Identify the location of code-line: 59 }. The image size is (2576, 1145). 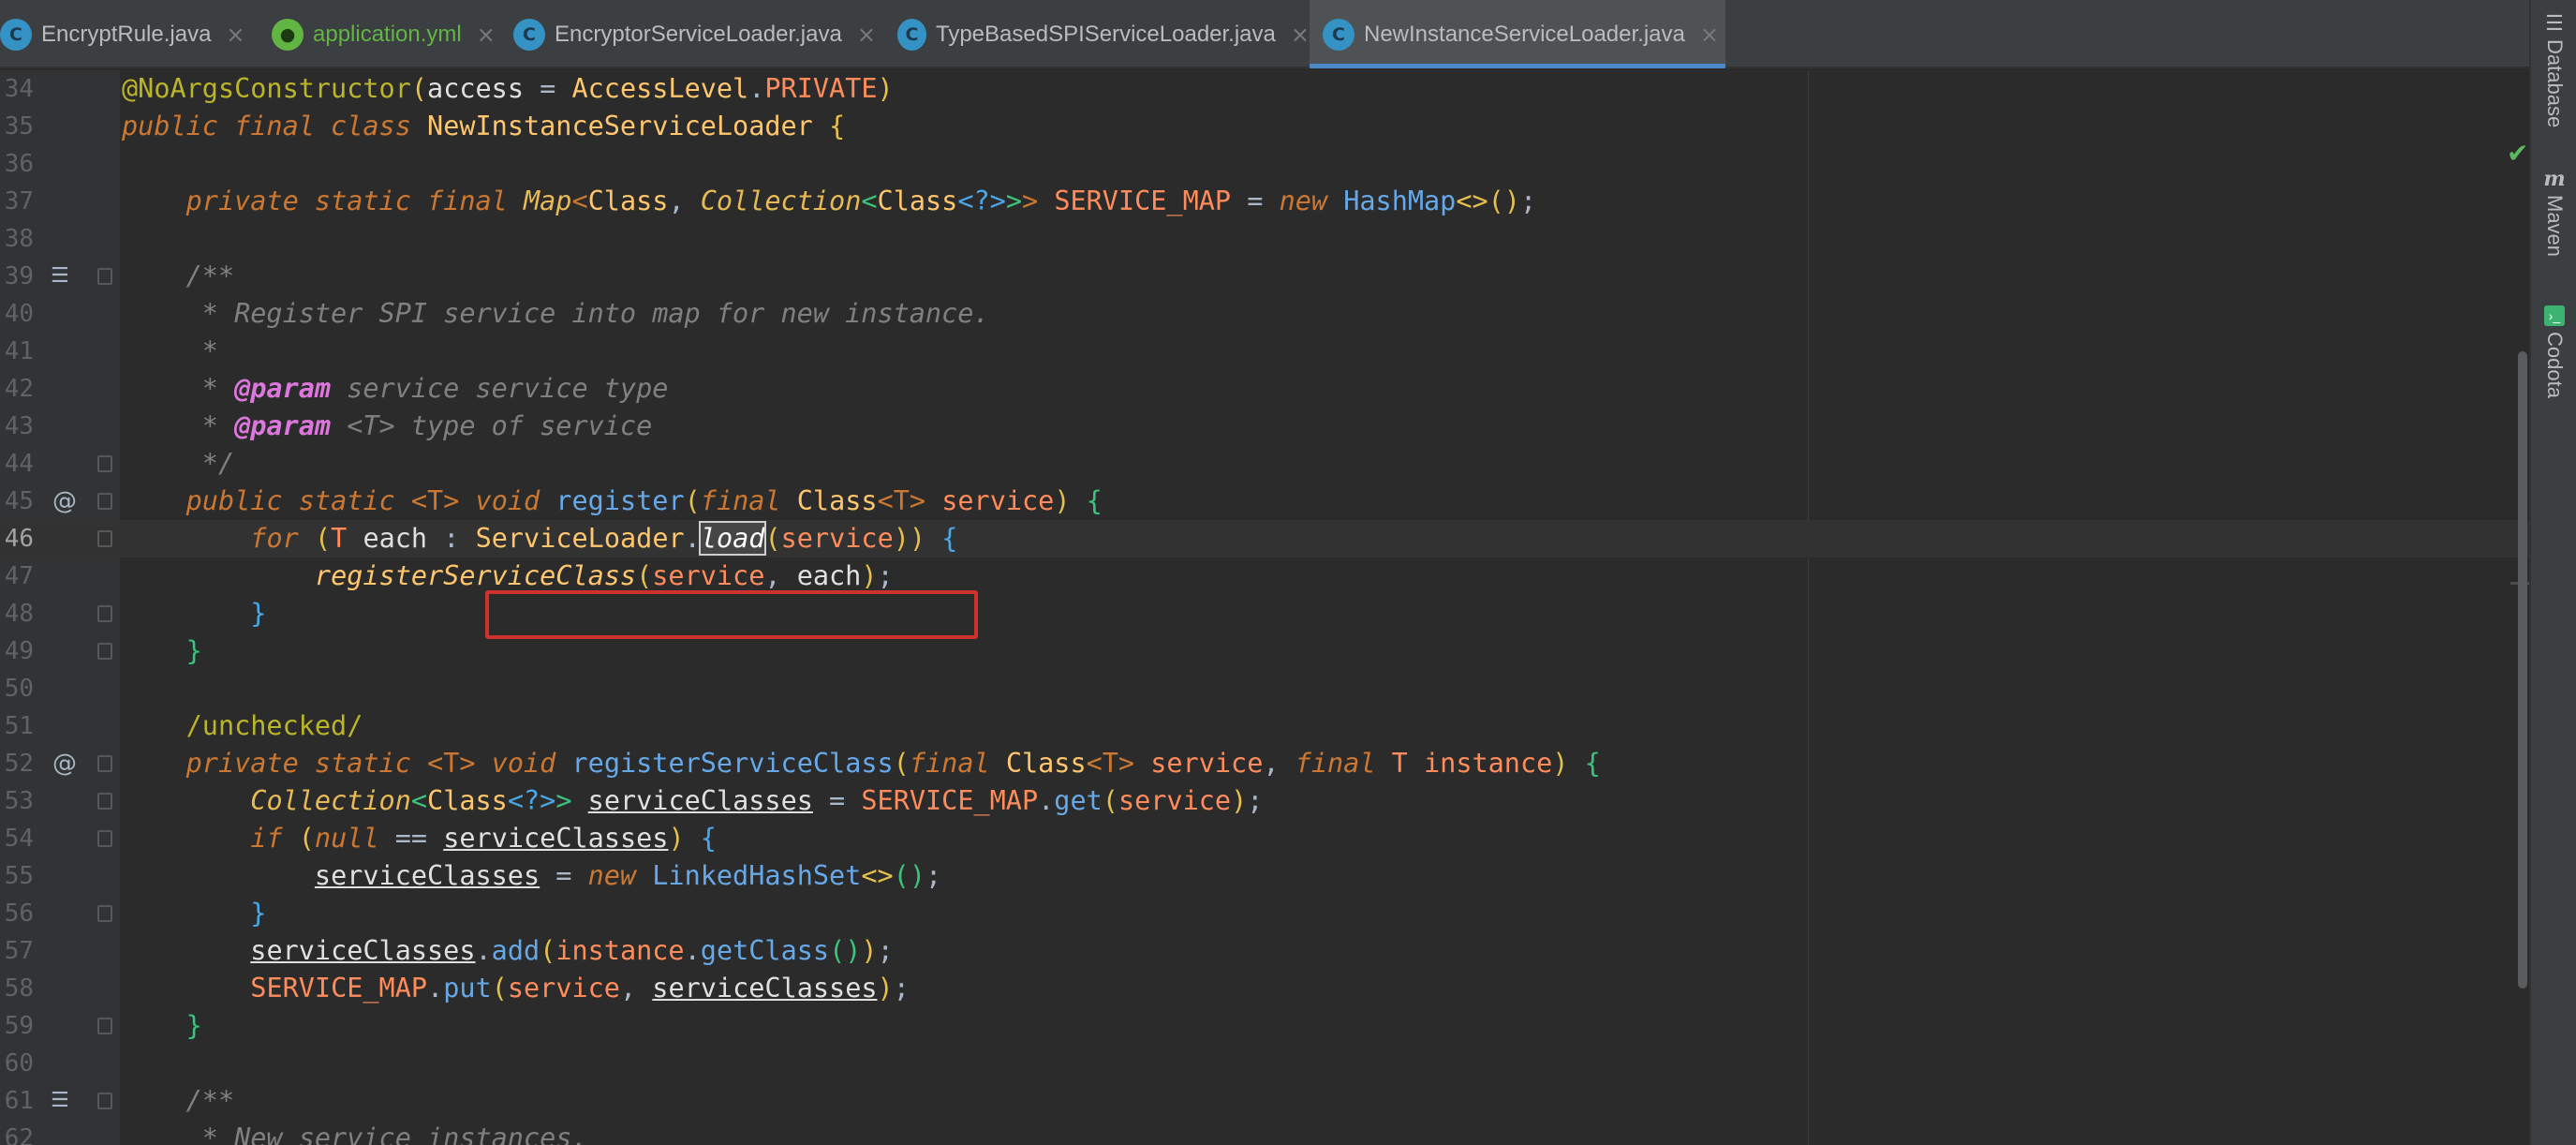
(1264, 1026).